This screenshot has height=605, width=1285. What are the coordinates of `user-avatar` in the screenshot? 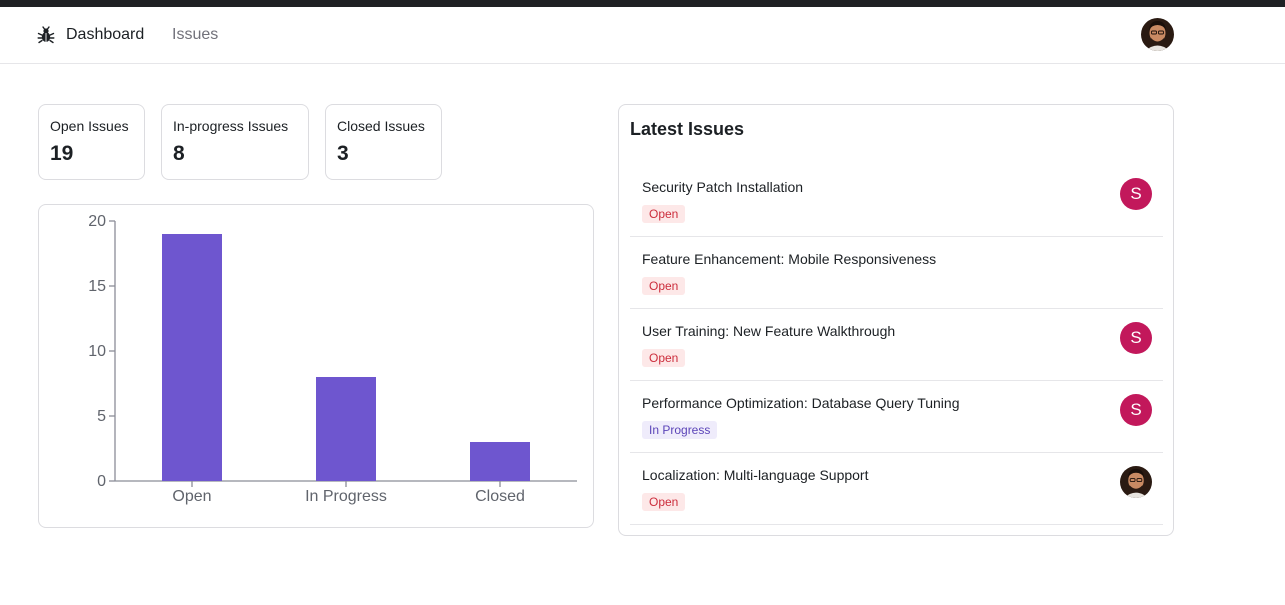 It's located at (1157, 34).